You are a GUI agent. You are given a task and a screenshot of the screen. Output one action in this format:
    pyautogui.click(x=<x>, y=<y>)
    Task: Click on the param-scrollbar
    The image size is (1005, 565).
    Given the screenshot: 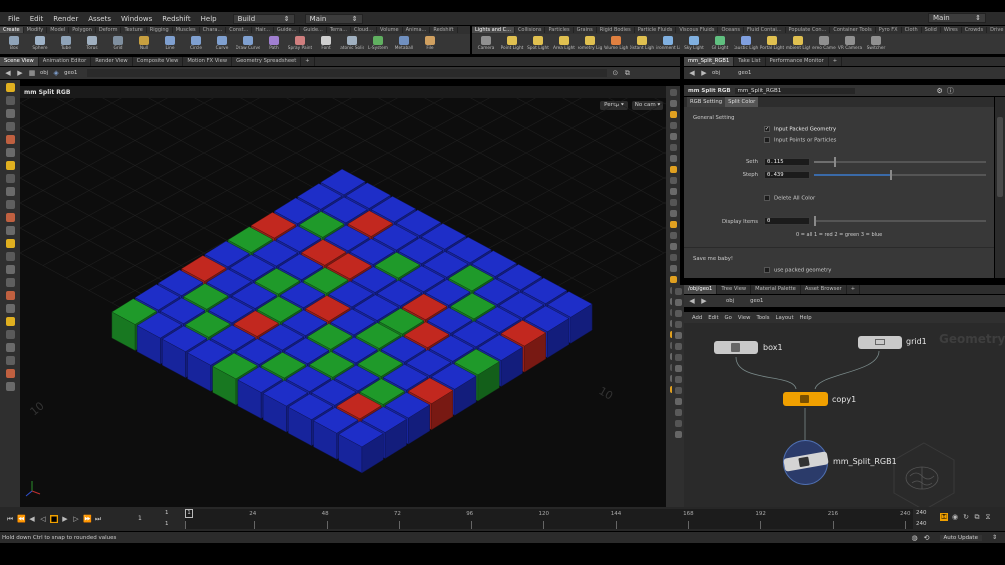 What is the action you would take?
    pyautogui.click(x=1000, y=187)
    